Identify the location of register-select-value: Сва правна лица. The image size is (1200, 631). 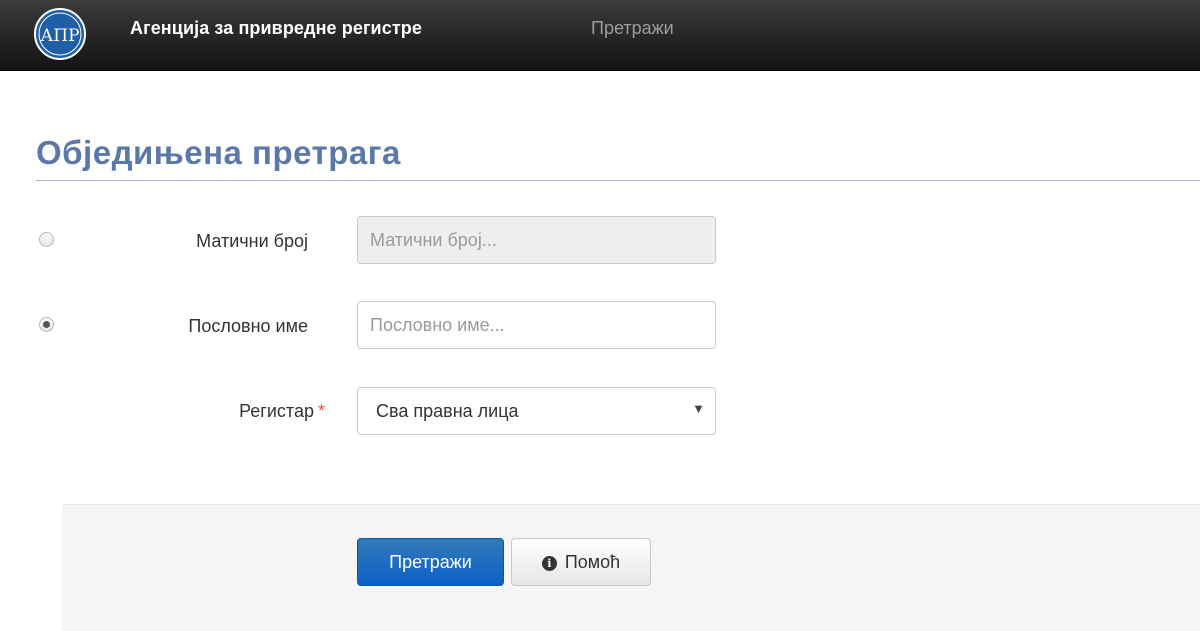
(447, 411).